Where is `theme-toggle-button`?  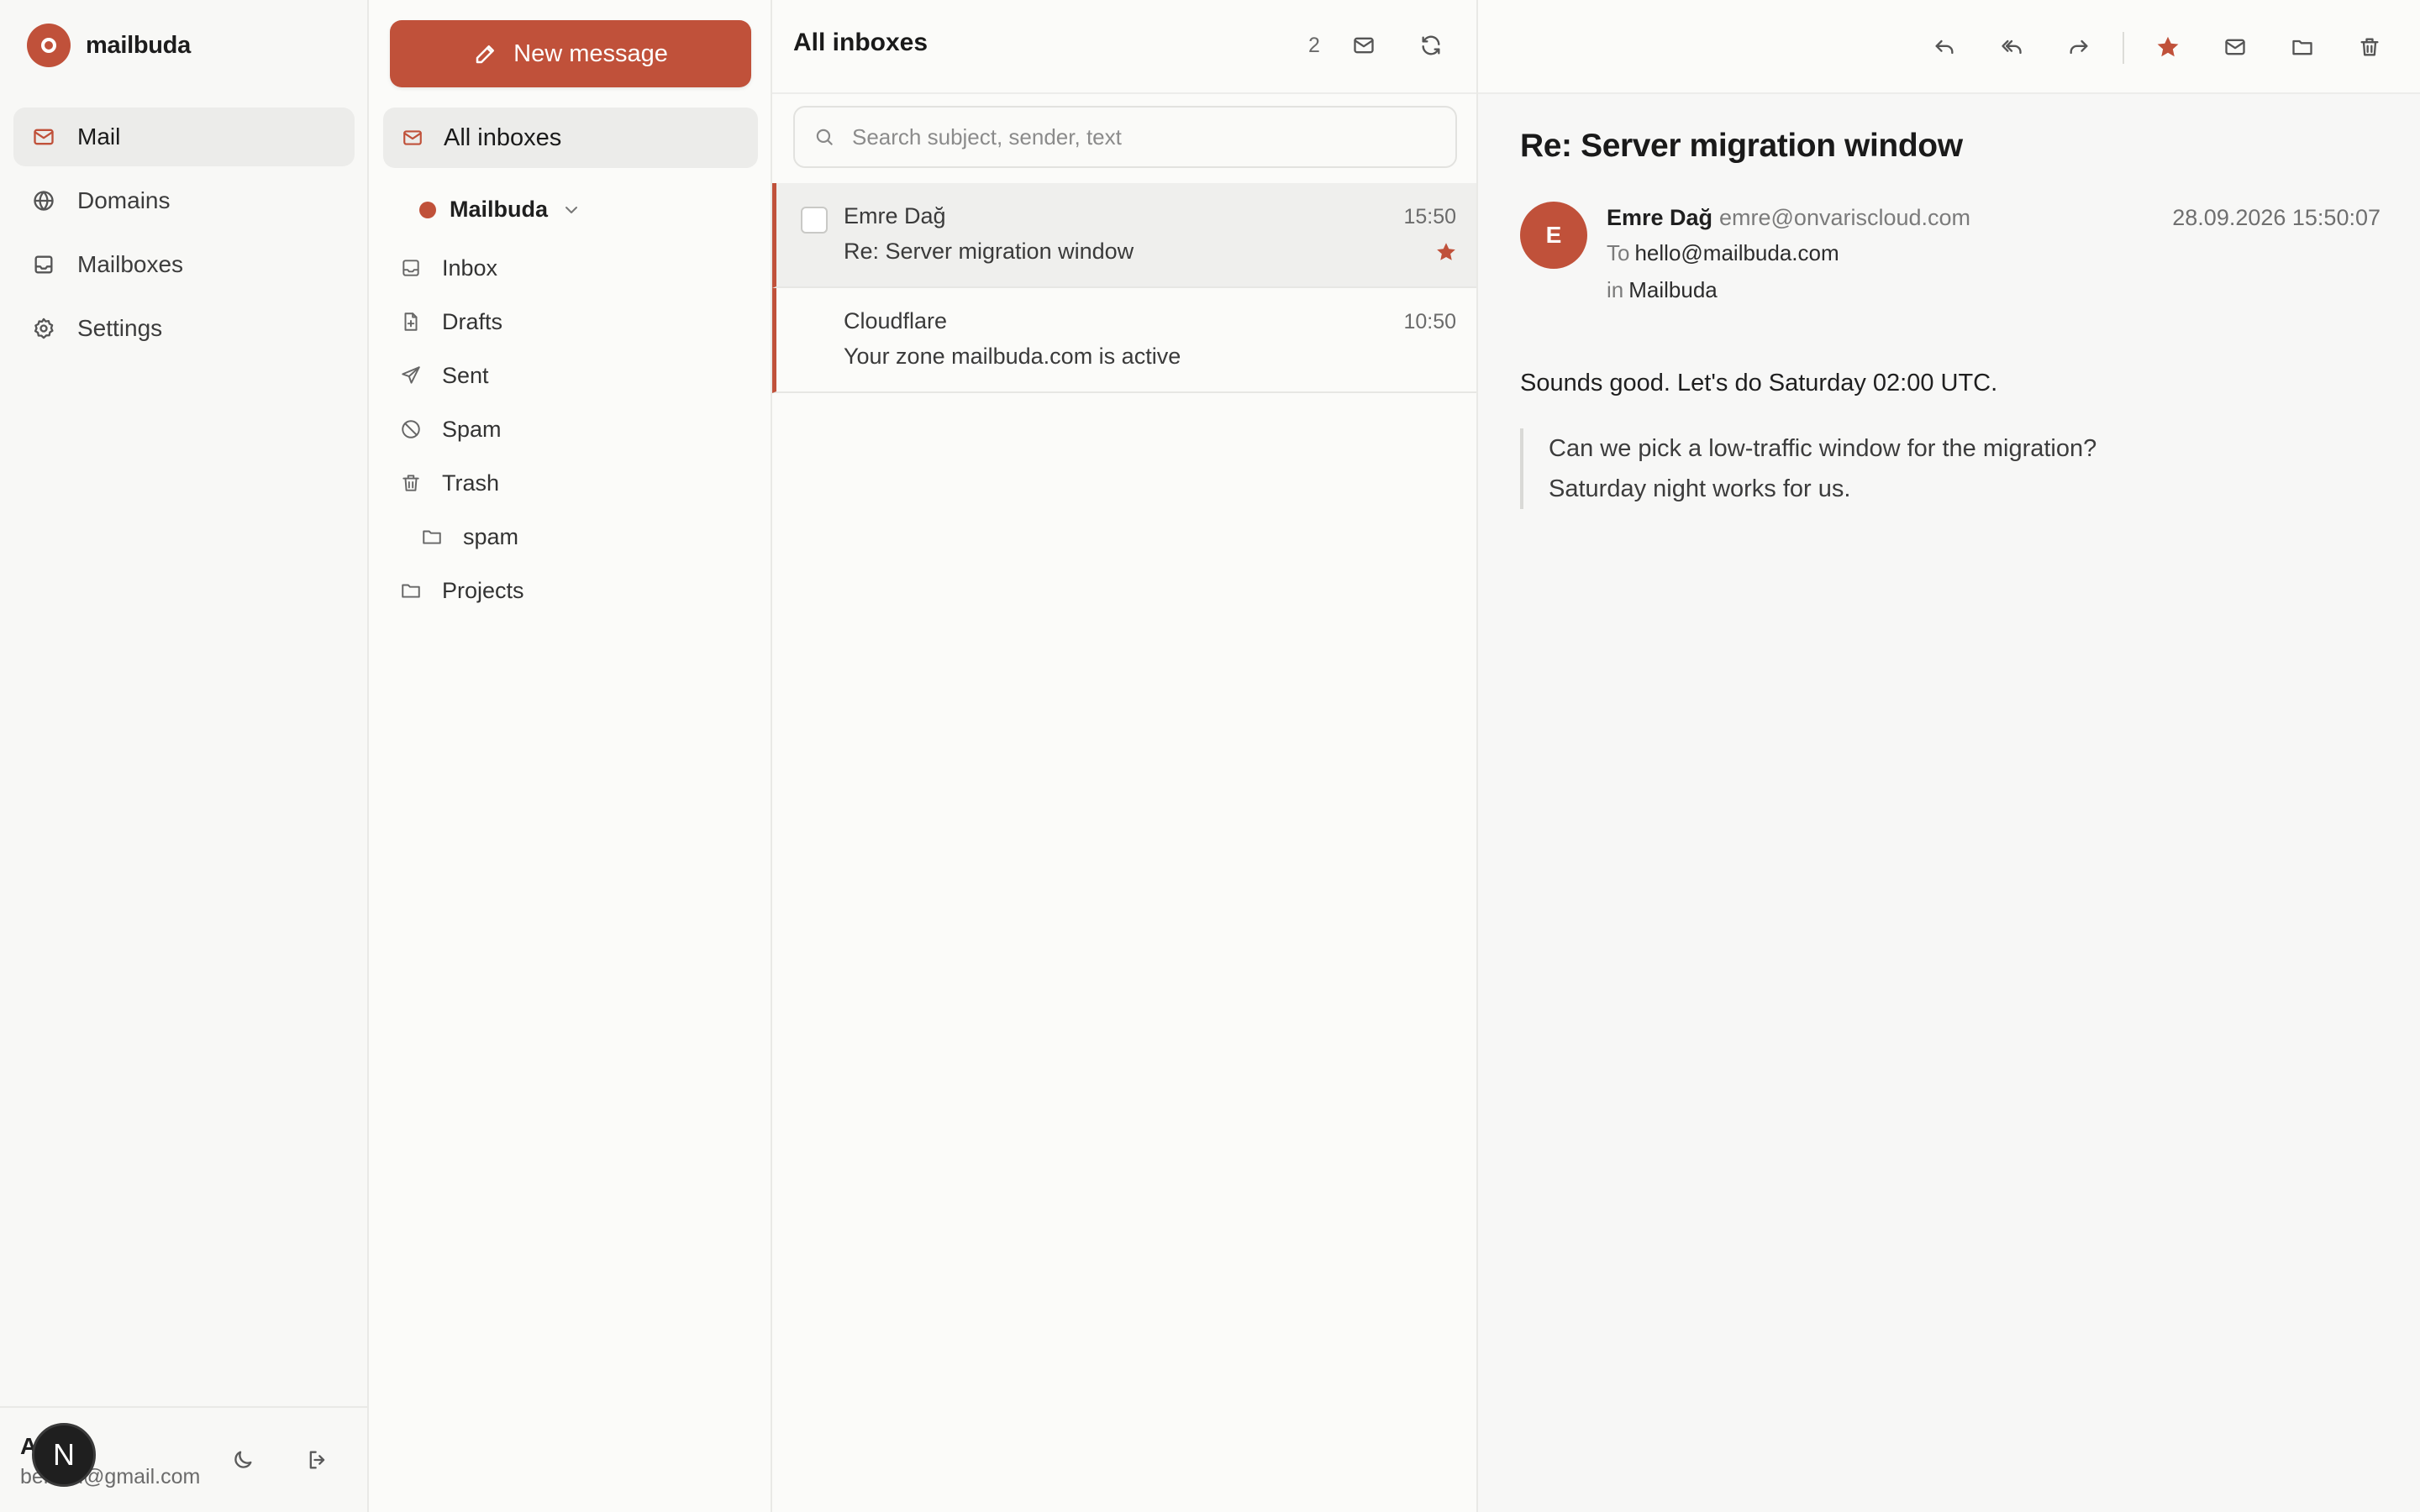
theme-toggle-button is located at coordinates (243, 1460).